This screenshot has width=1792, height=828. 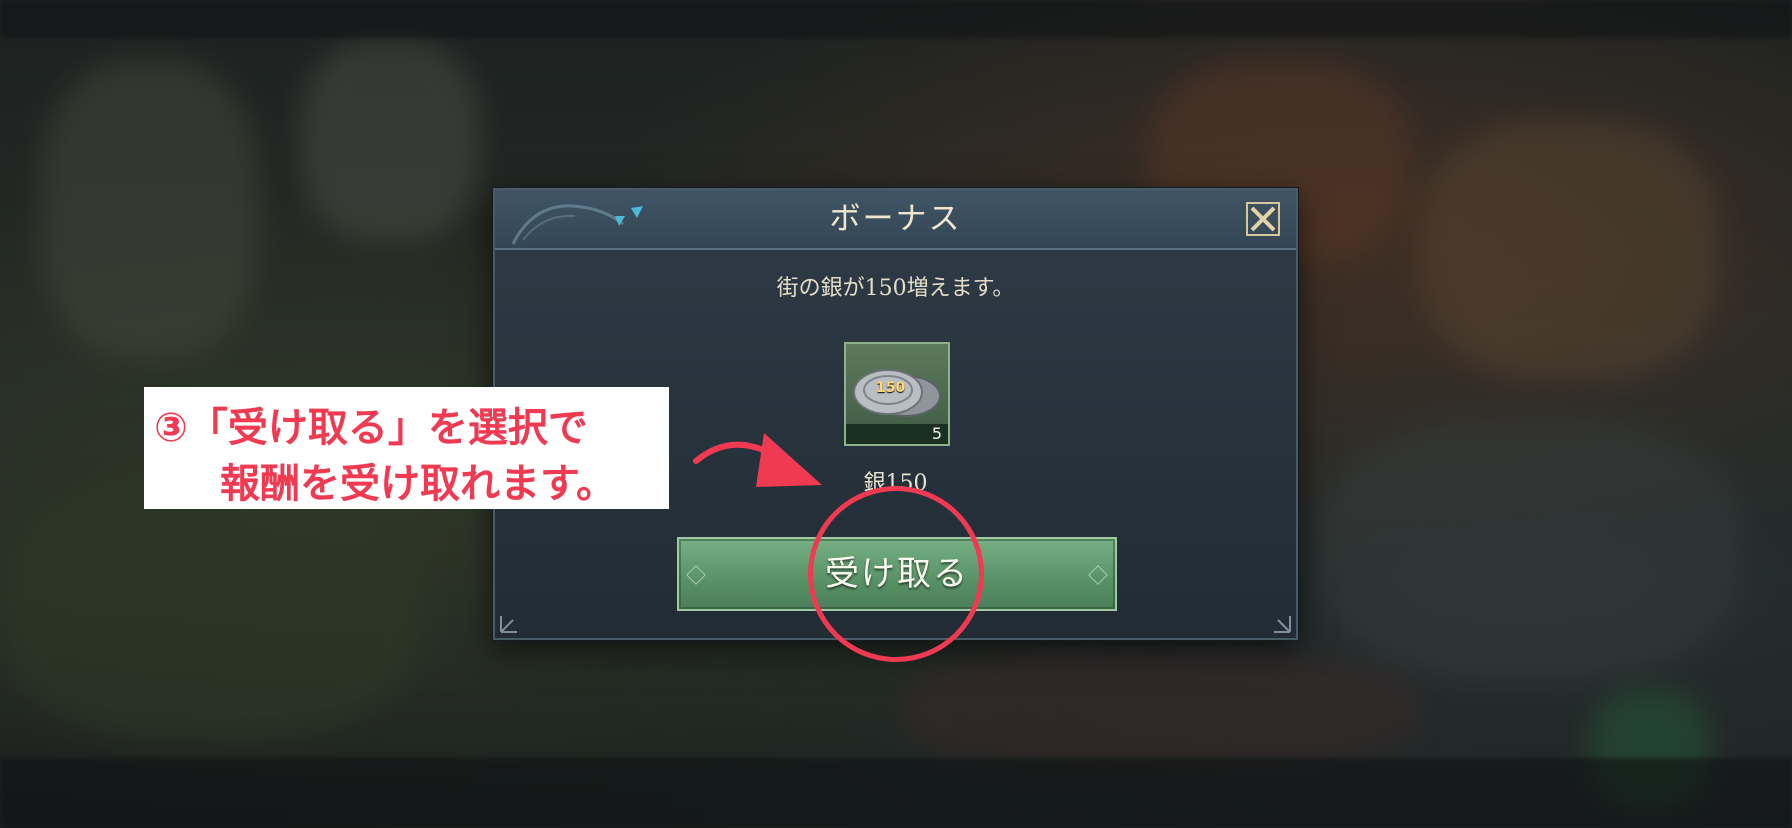 I want to click on pointer-arrow-icon, so click(x=757, y=460).